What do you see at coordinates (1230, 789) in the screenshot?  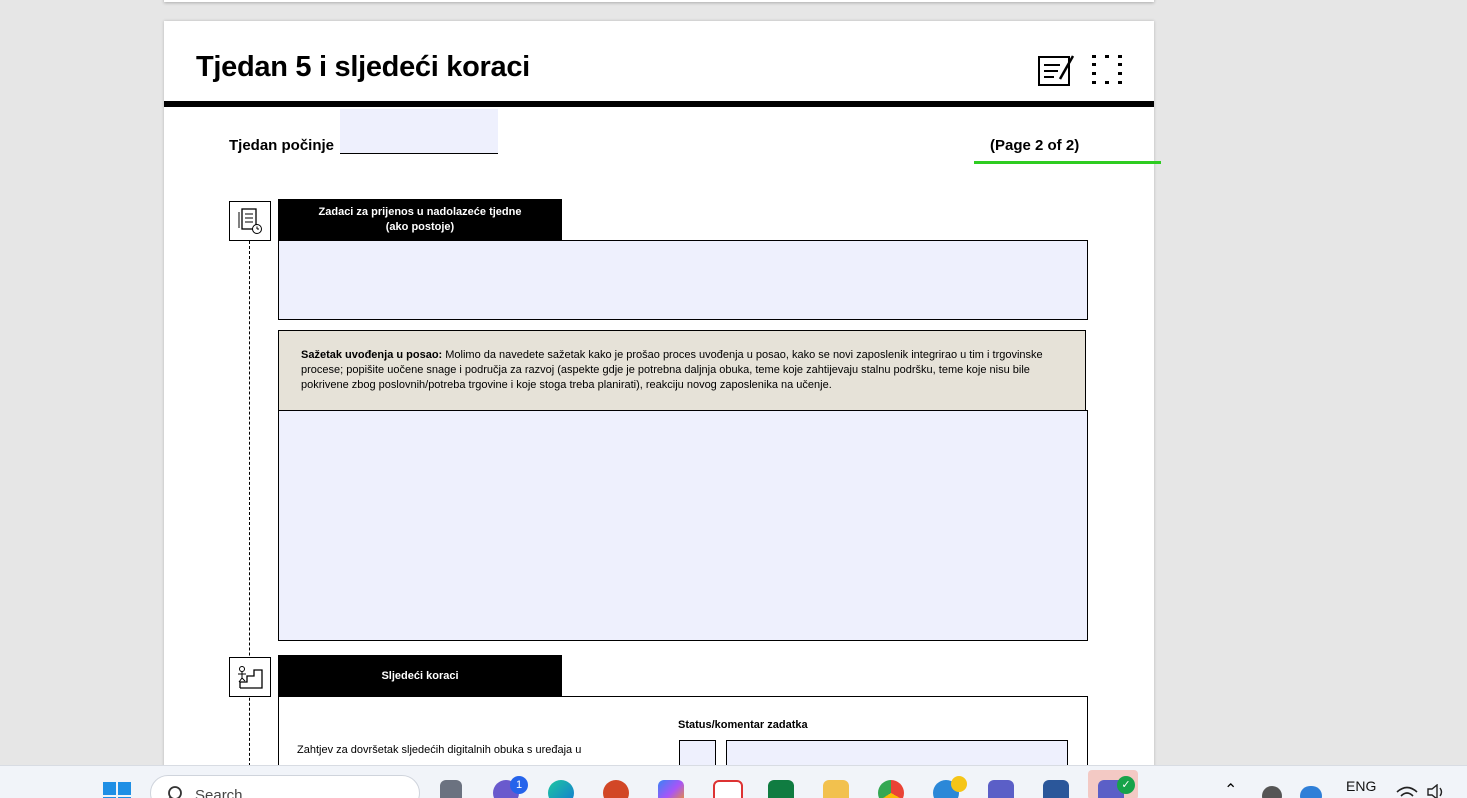 I see `chevron-up-icon: ⌃` at bounding box center [1230, 789].